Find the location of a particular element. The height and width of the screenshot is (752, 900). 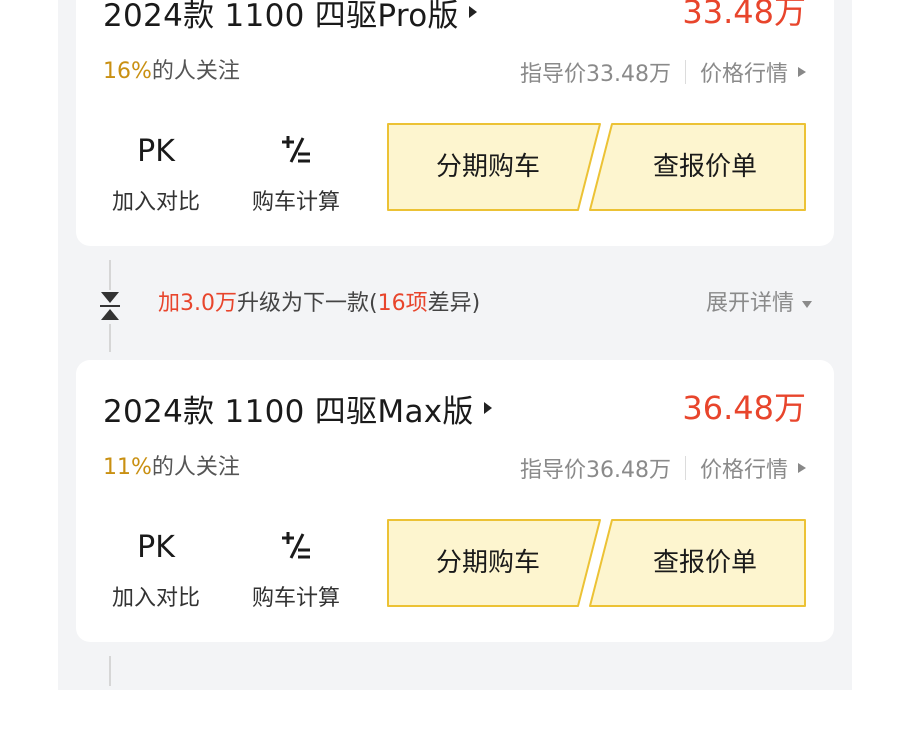

attention-text: 11%的人关注 is located at coordinates (171, 468).